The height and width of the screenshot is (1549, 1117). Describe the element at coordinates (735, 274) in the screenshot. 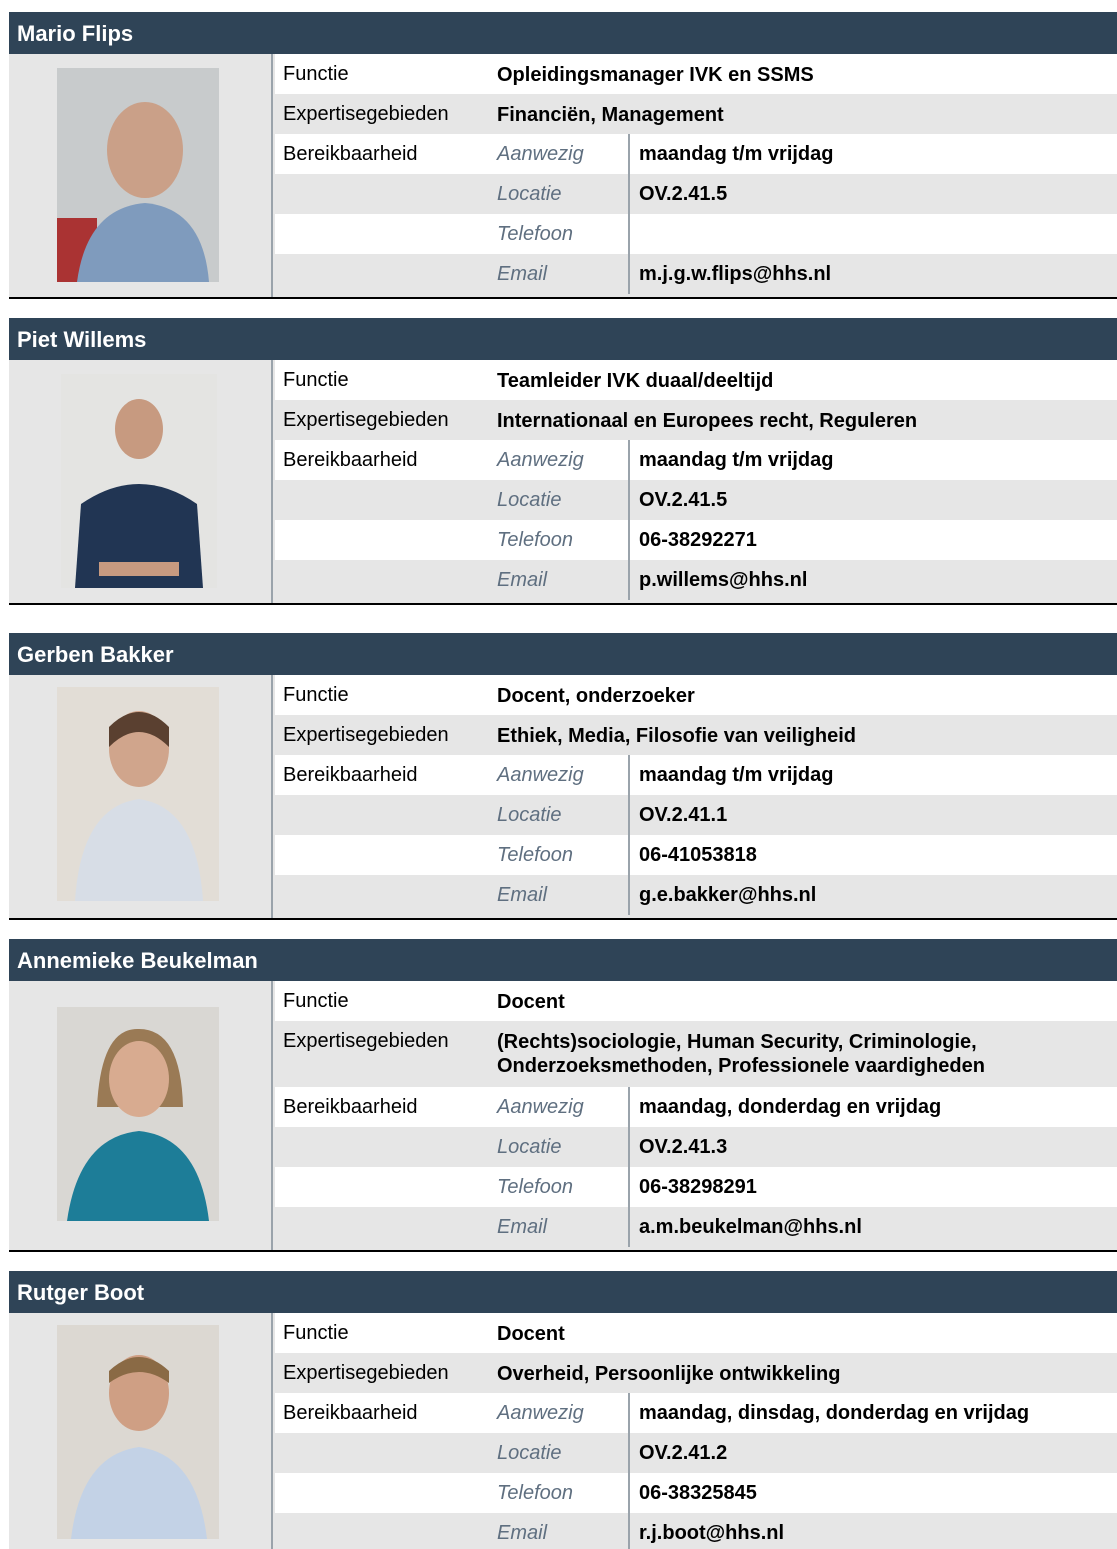

I see `email-value: m.j.g.w.flips@hhs.nl` at that location.